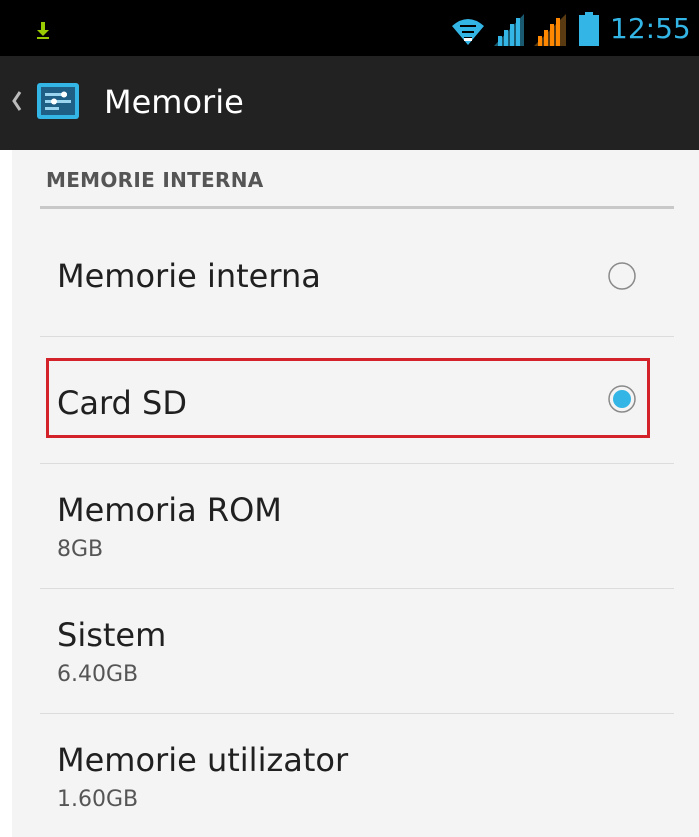 This screenshot has width=699, height=837. I want to click on info-memorie-utilizator: Memorie utilizator 1.60GB, so click(357, 775).